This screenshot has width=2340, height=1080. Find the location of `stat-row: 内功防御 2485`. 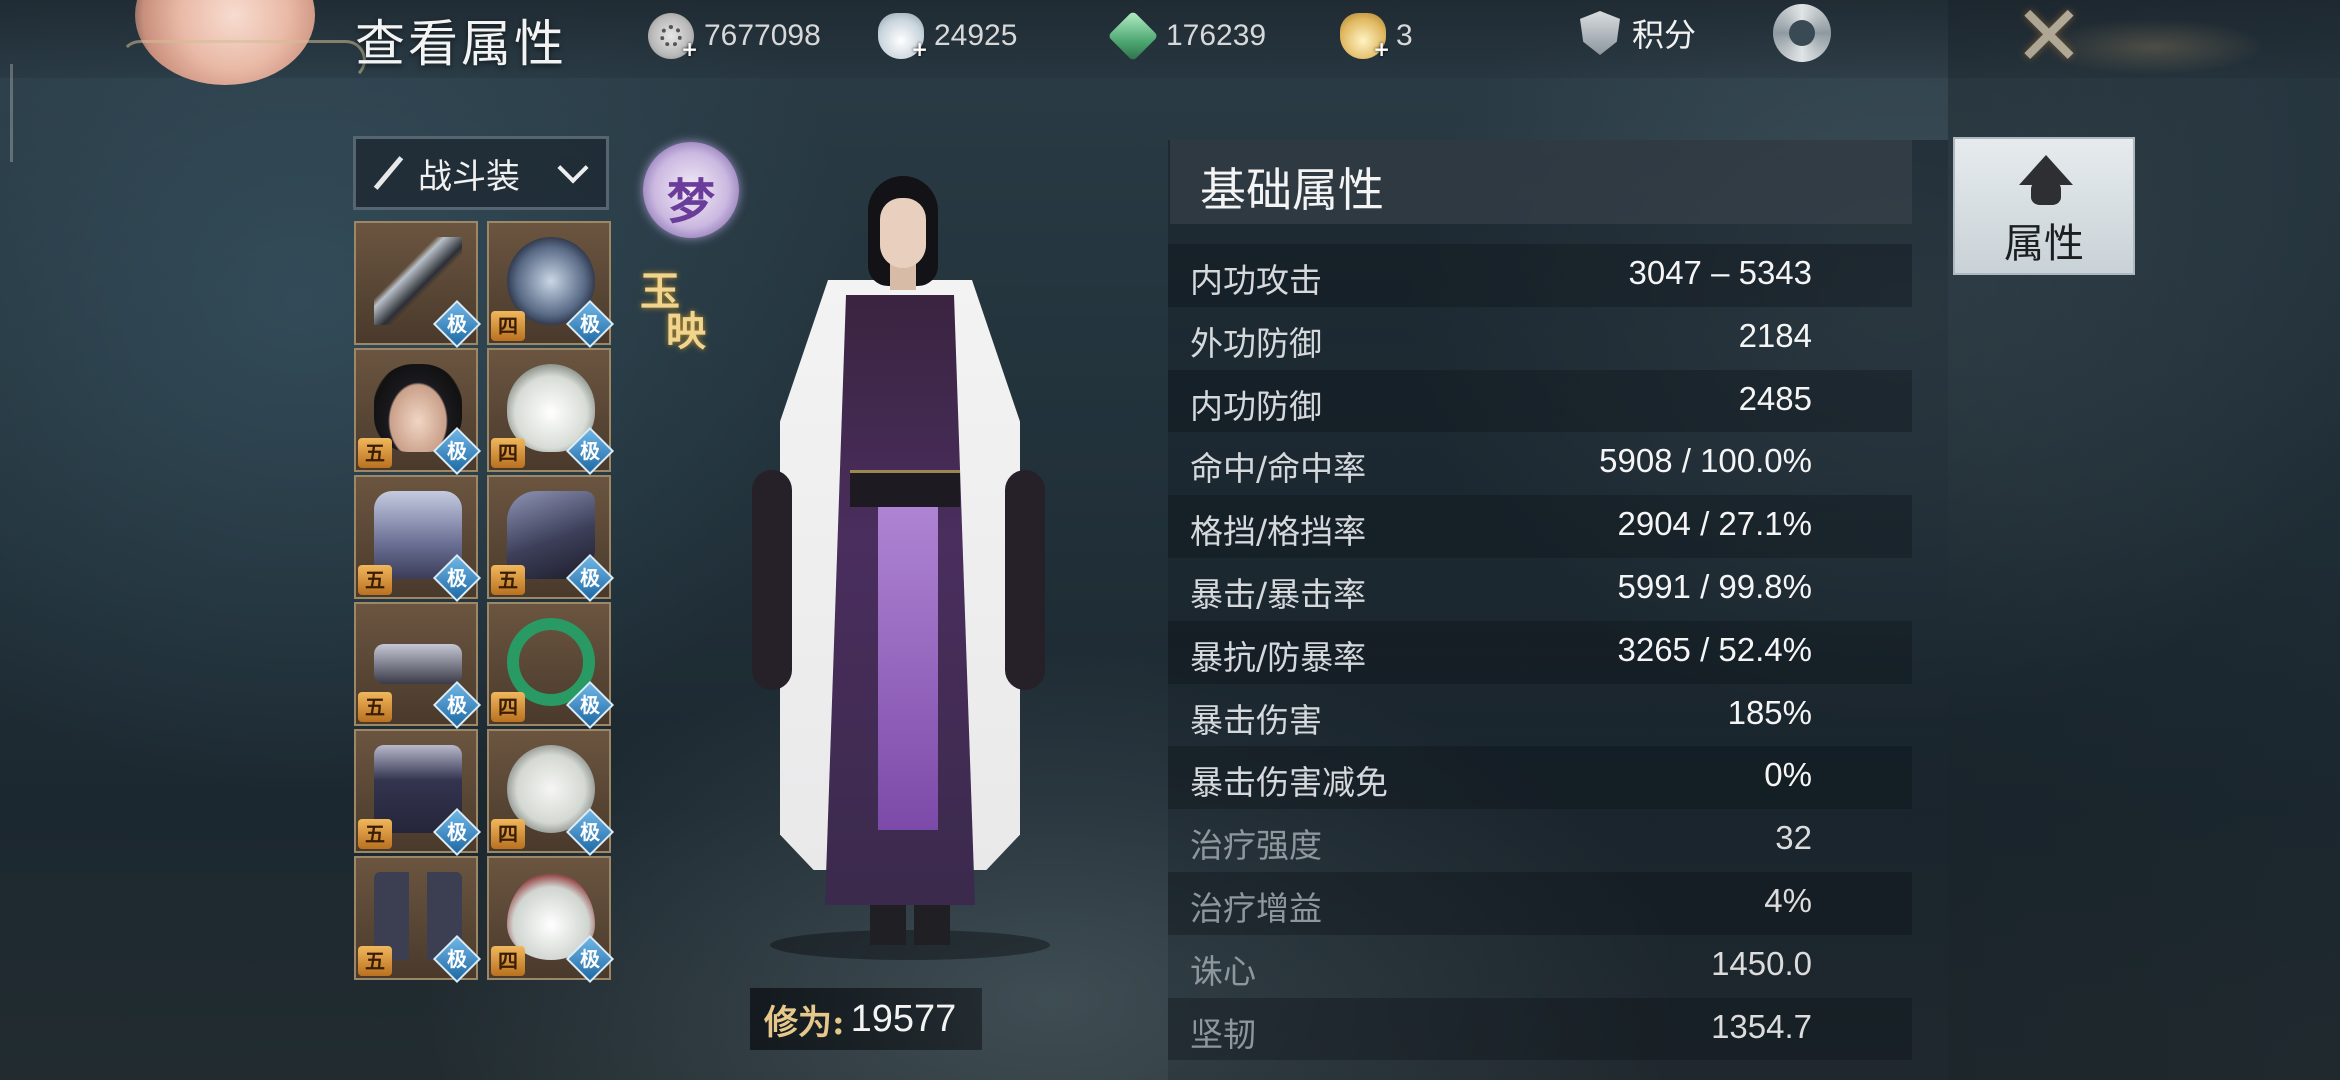

stat-row: 内功防御 2485 is located at coordinates (1540, 401).